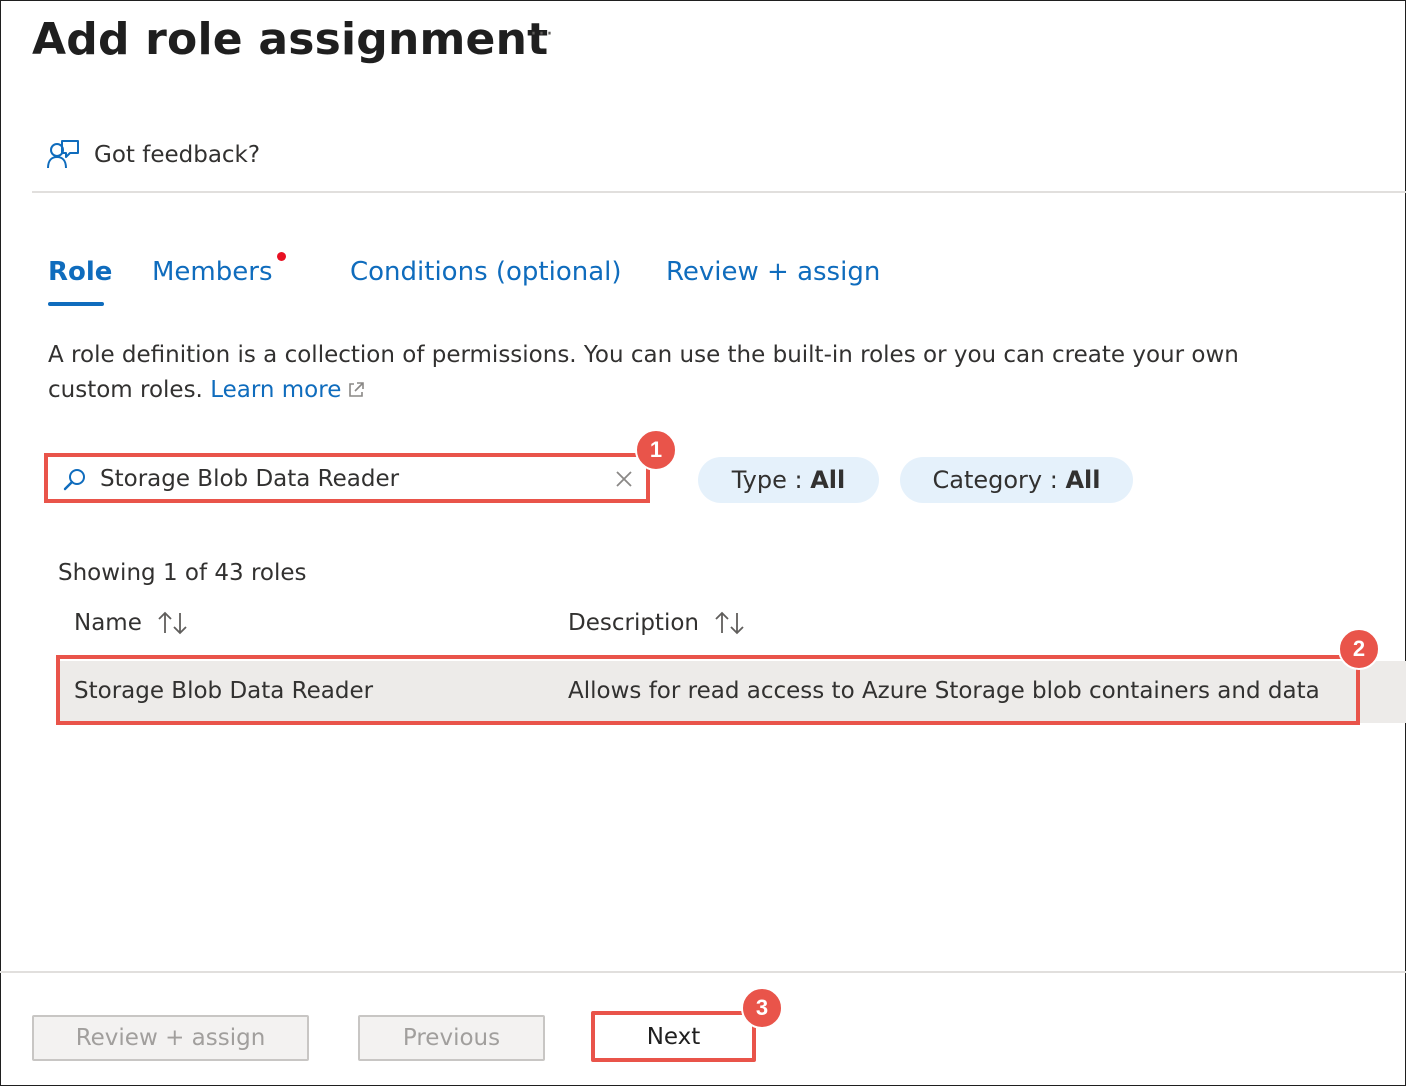 The width and height of the screenshot is (1406, 1086). I want to click on external-link-icon, so click(357, 389).